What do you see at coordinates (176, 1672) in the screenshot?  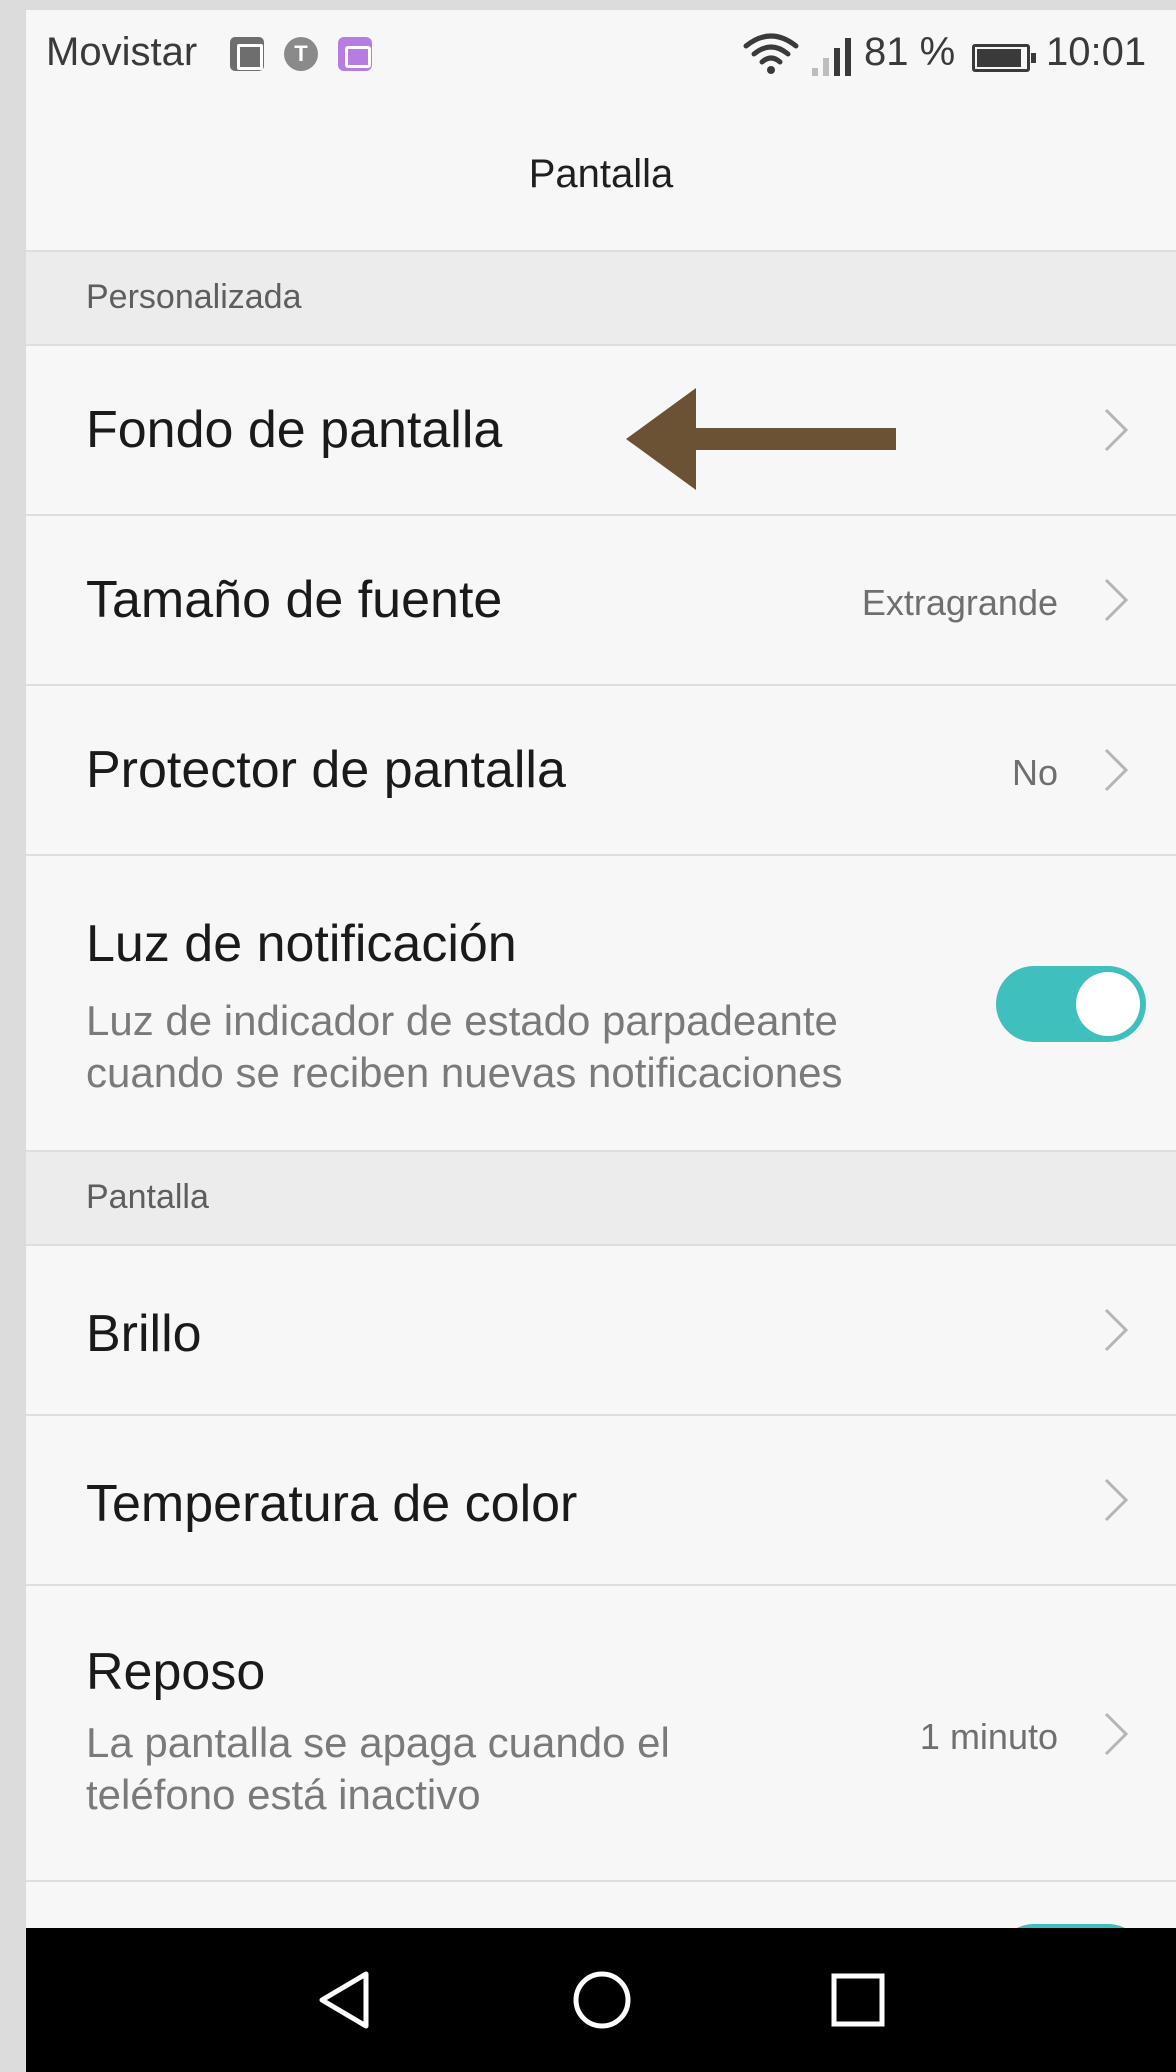 I see `row-title: Reposo` at bounding box center [176, 1672].